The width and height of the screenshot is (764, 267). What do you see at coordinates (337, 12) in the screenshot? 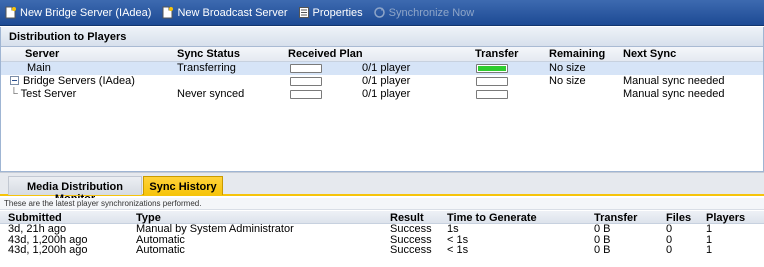
I see `properties-label: Properties` at bounding box center [337, 12].